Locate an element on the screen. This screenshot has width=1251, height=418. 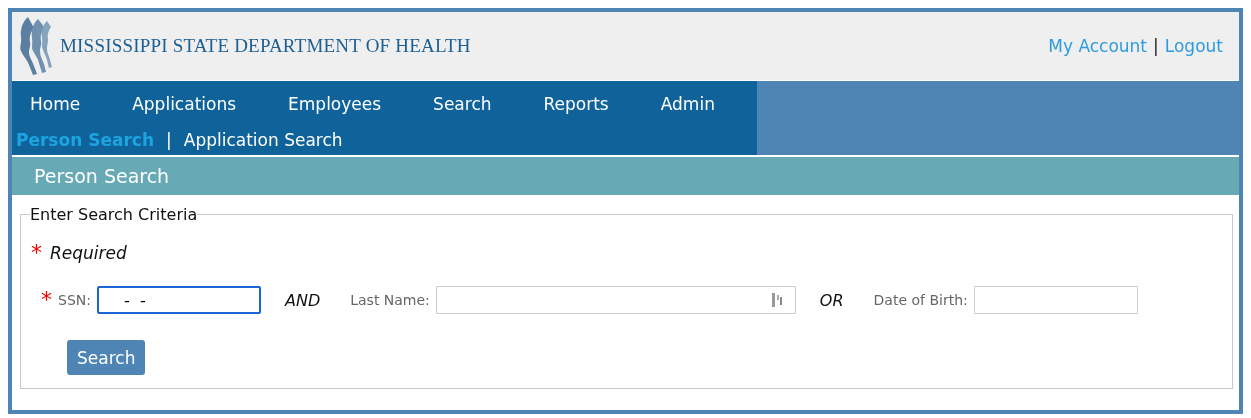
search-button: Search is located at coordinates (106, 357).